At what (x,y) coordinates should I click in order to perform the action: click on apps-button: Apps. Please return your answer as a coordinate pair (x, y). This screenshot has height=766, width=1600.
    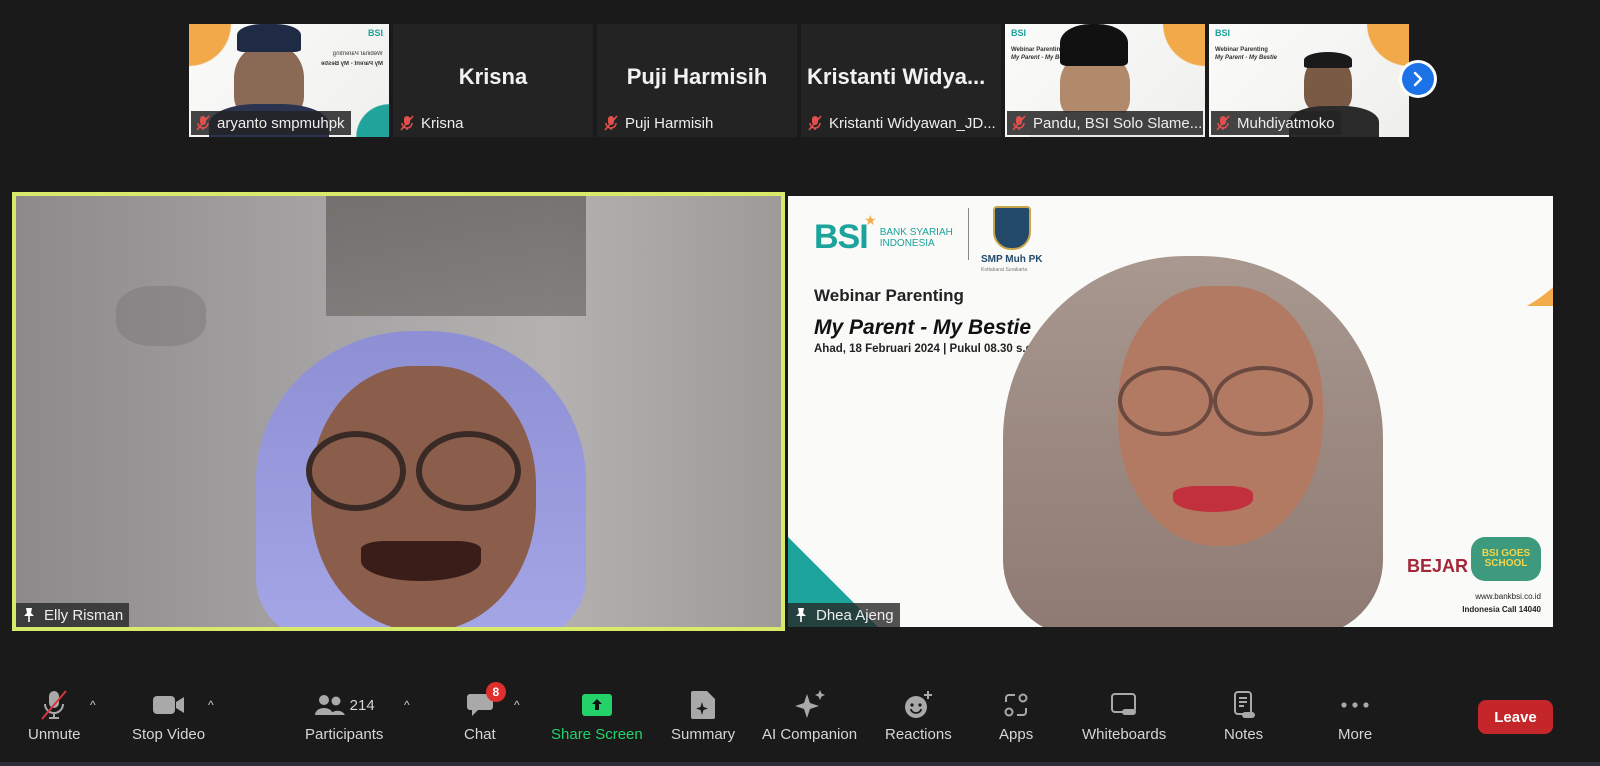
    Looking at the image, I should click on (1016, 715).